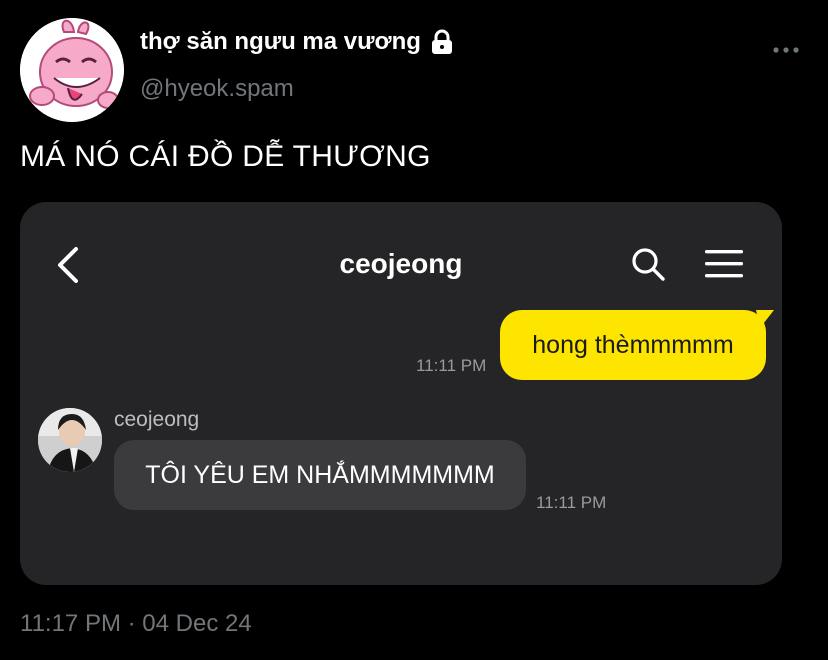  What do you see at coordinates (786, 50) in the screenshot?
I see `more-options-icon` at bounding box center [786, 50].